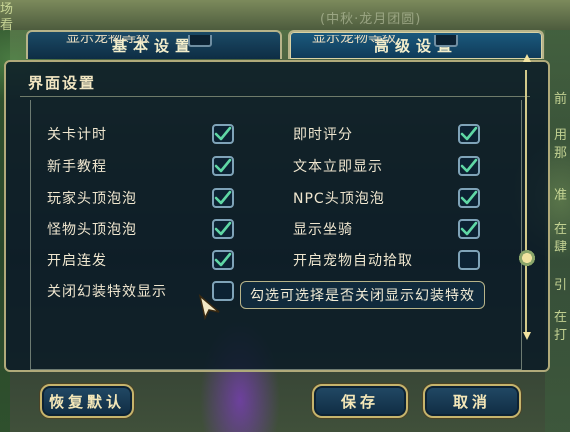 Image resolution: width=570 pixels, height=432 pixels. I want to click on scene-left-char-1: 场, so click(7, 9).